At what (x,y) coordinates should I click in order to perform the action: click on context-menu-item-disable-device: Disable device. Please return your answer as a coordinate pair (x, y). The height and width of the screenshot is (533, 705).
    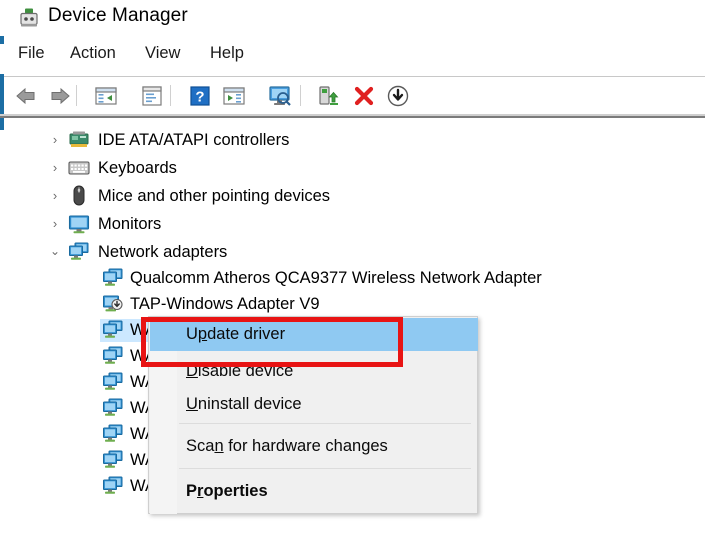
    Looking at the image, I should click on (314, 371).